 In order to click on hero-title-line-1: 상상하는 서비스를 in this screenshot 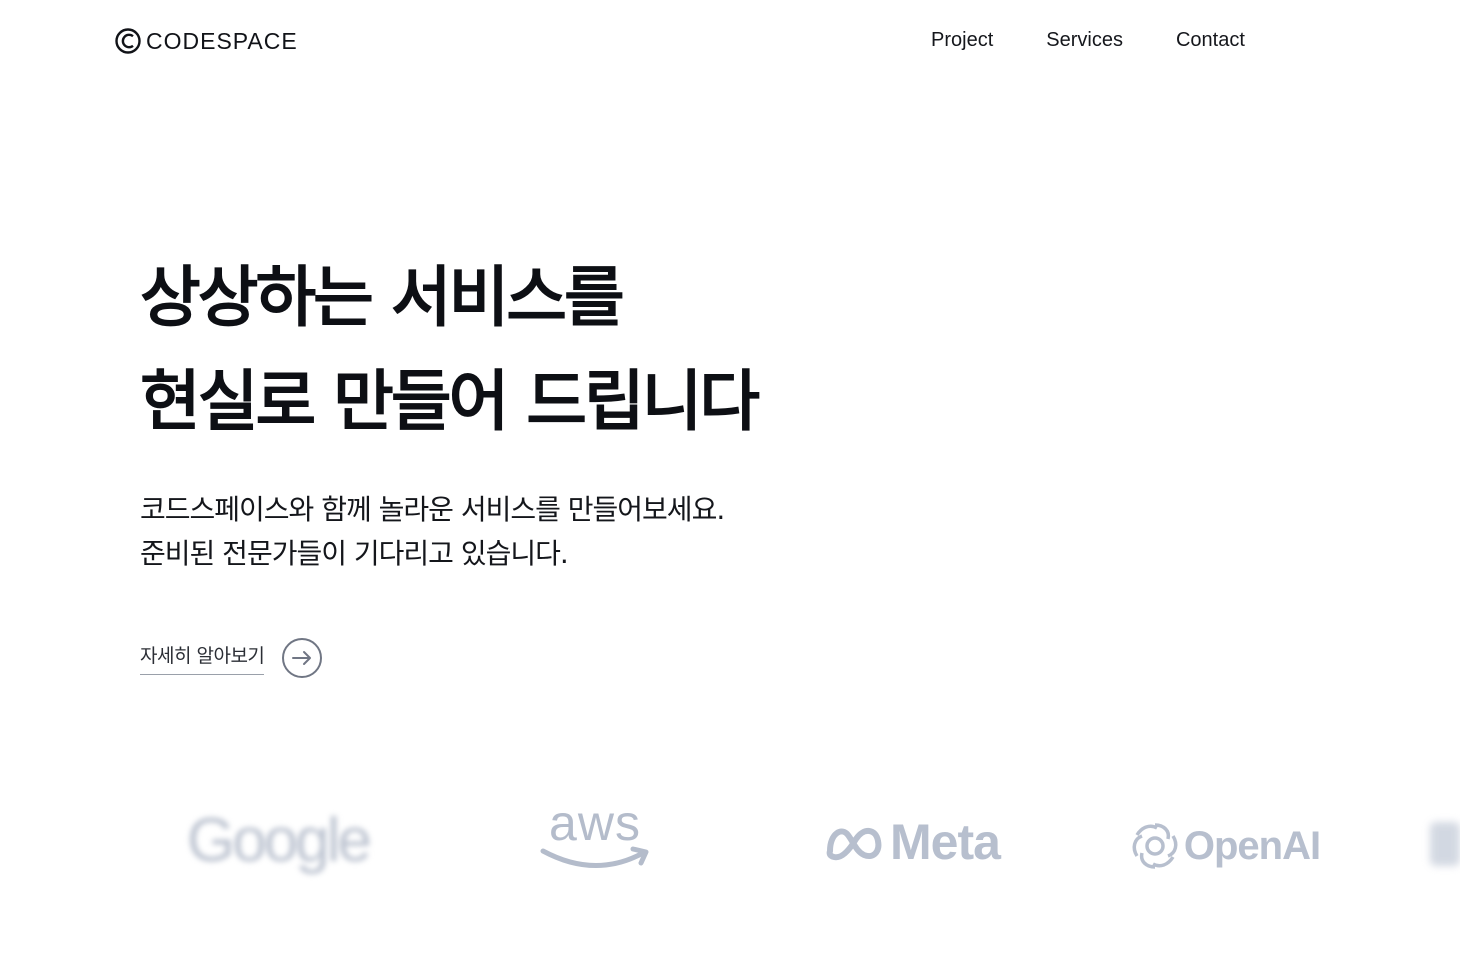, I will do `click(382, 297)`.